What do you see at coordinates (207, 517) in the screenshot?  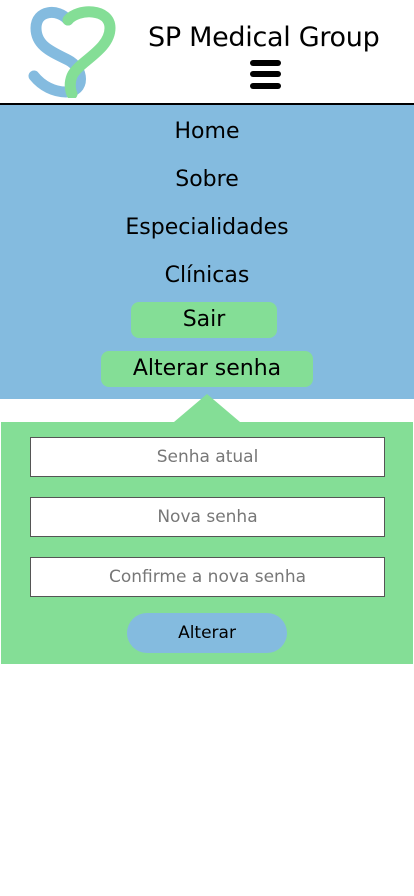 I see `new-password-field` at bounding box center [207, 517].